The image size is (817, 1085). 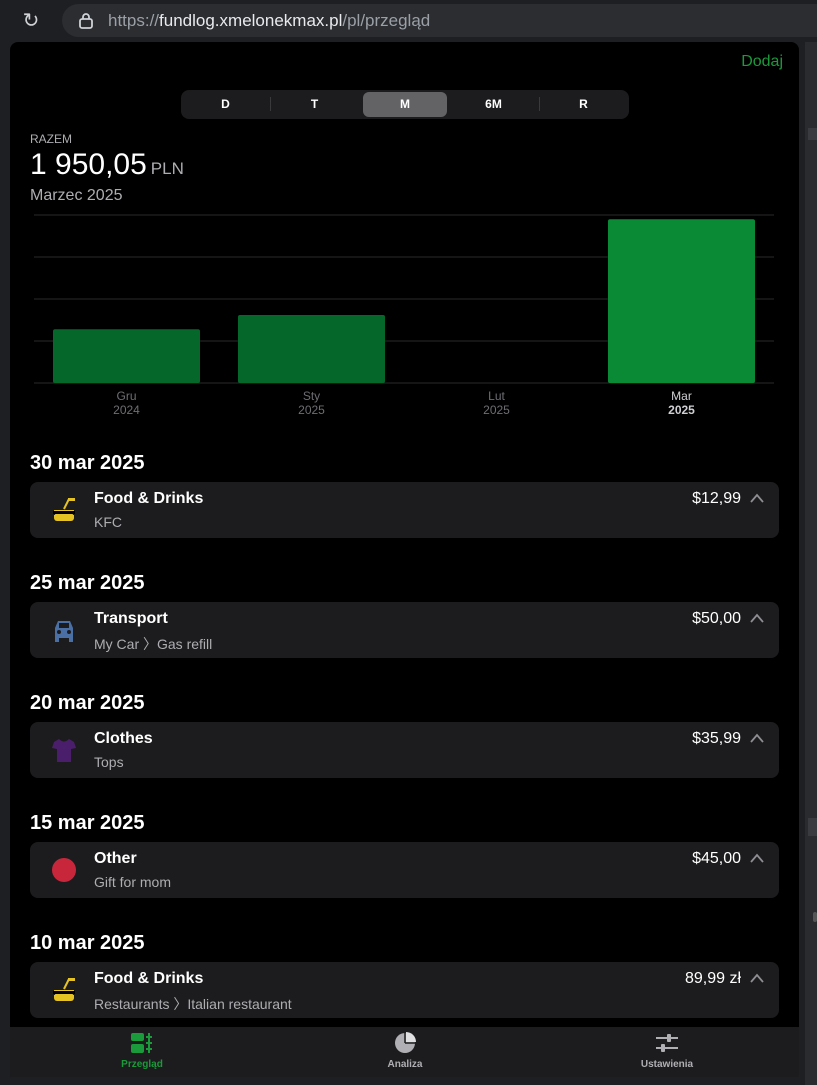 I want to click on date-header: 20 mar 2025, so click(x=87, y=703).